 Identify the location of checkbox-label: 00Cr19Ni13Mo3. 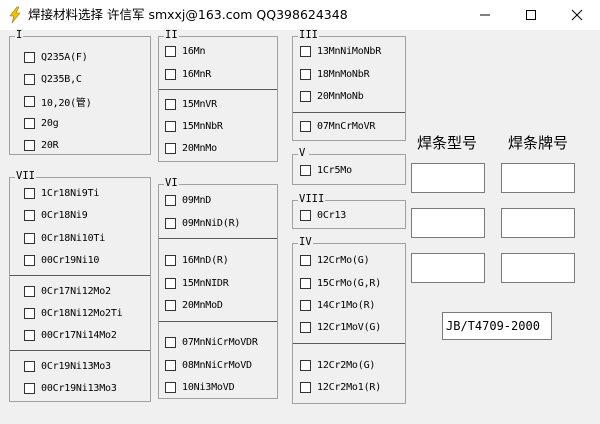
(79, 388).